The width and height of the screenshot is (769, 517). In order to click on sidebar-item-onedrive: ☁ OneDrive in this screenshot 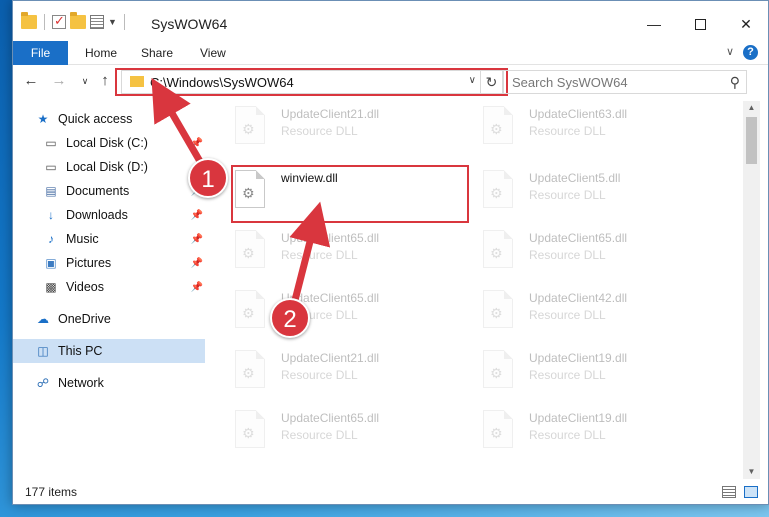, I will do `click(120, 319)`.